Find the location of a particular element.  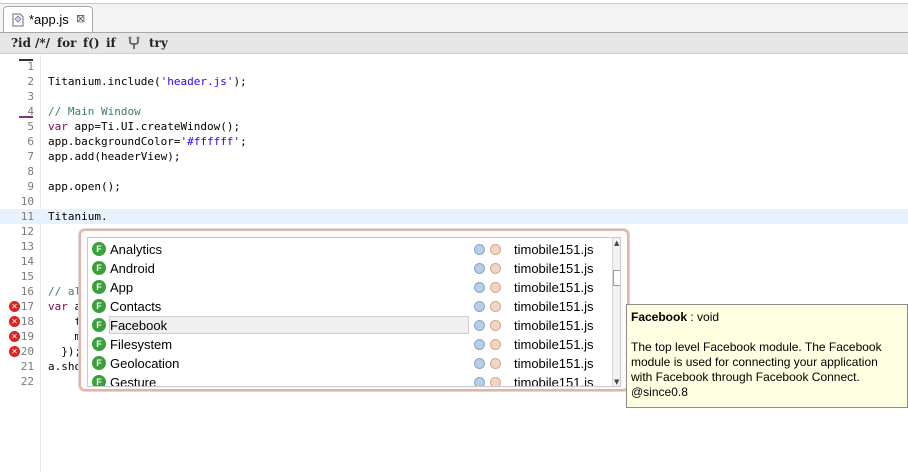

tab-label: *app.js is located at coordinates (49, 19).